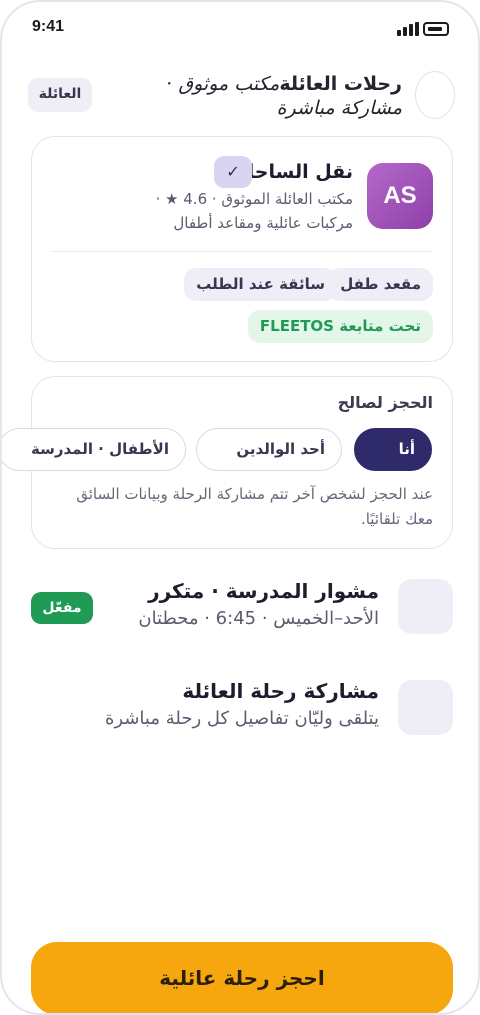 This screenshot has width=480, height=1015. Describe the element at coordinates (242, 977) in the screenshot. I see `book-family-ride-button: احجز رحلة عائلية` at that location.